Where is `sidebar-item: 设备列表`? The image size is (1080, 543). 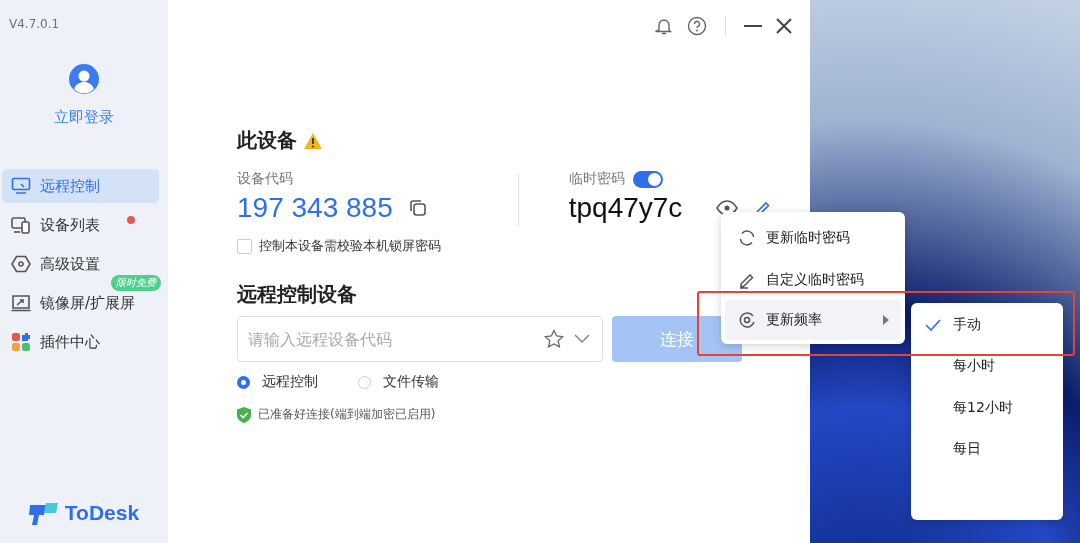
sidebar-item: 设备列表 is located at coordinates (80, 225).